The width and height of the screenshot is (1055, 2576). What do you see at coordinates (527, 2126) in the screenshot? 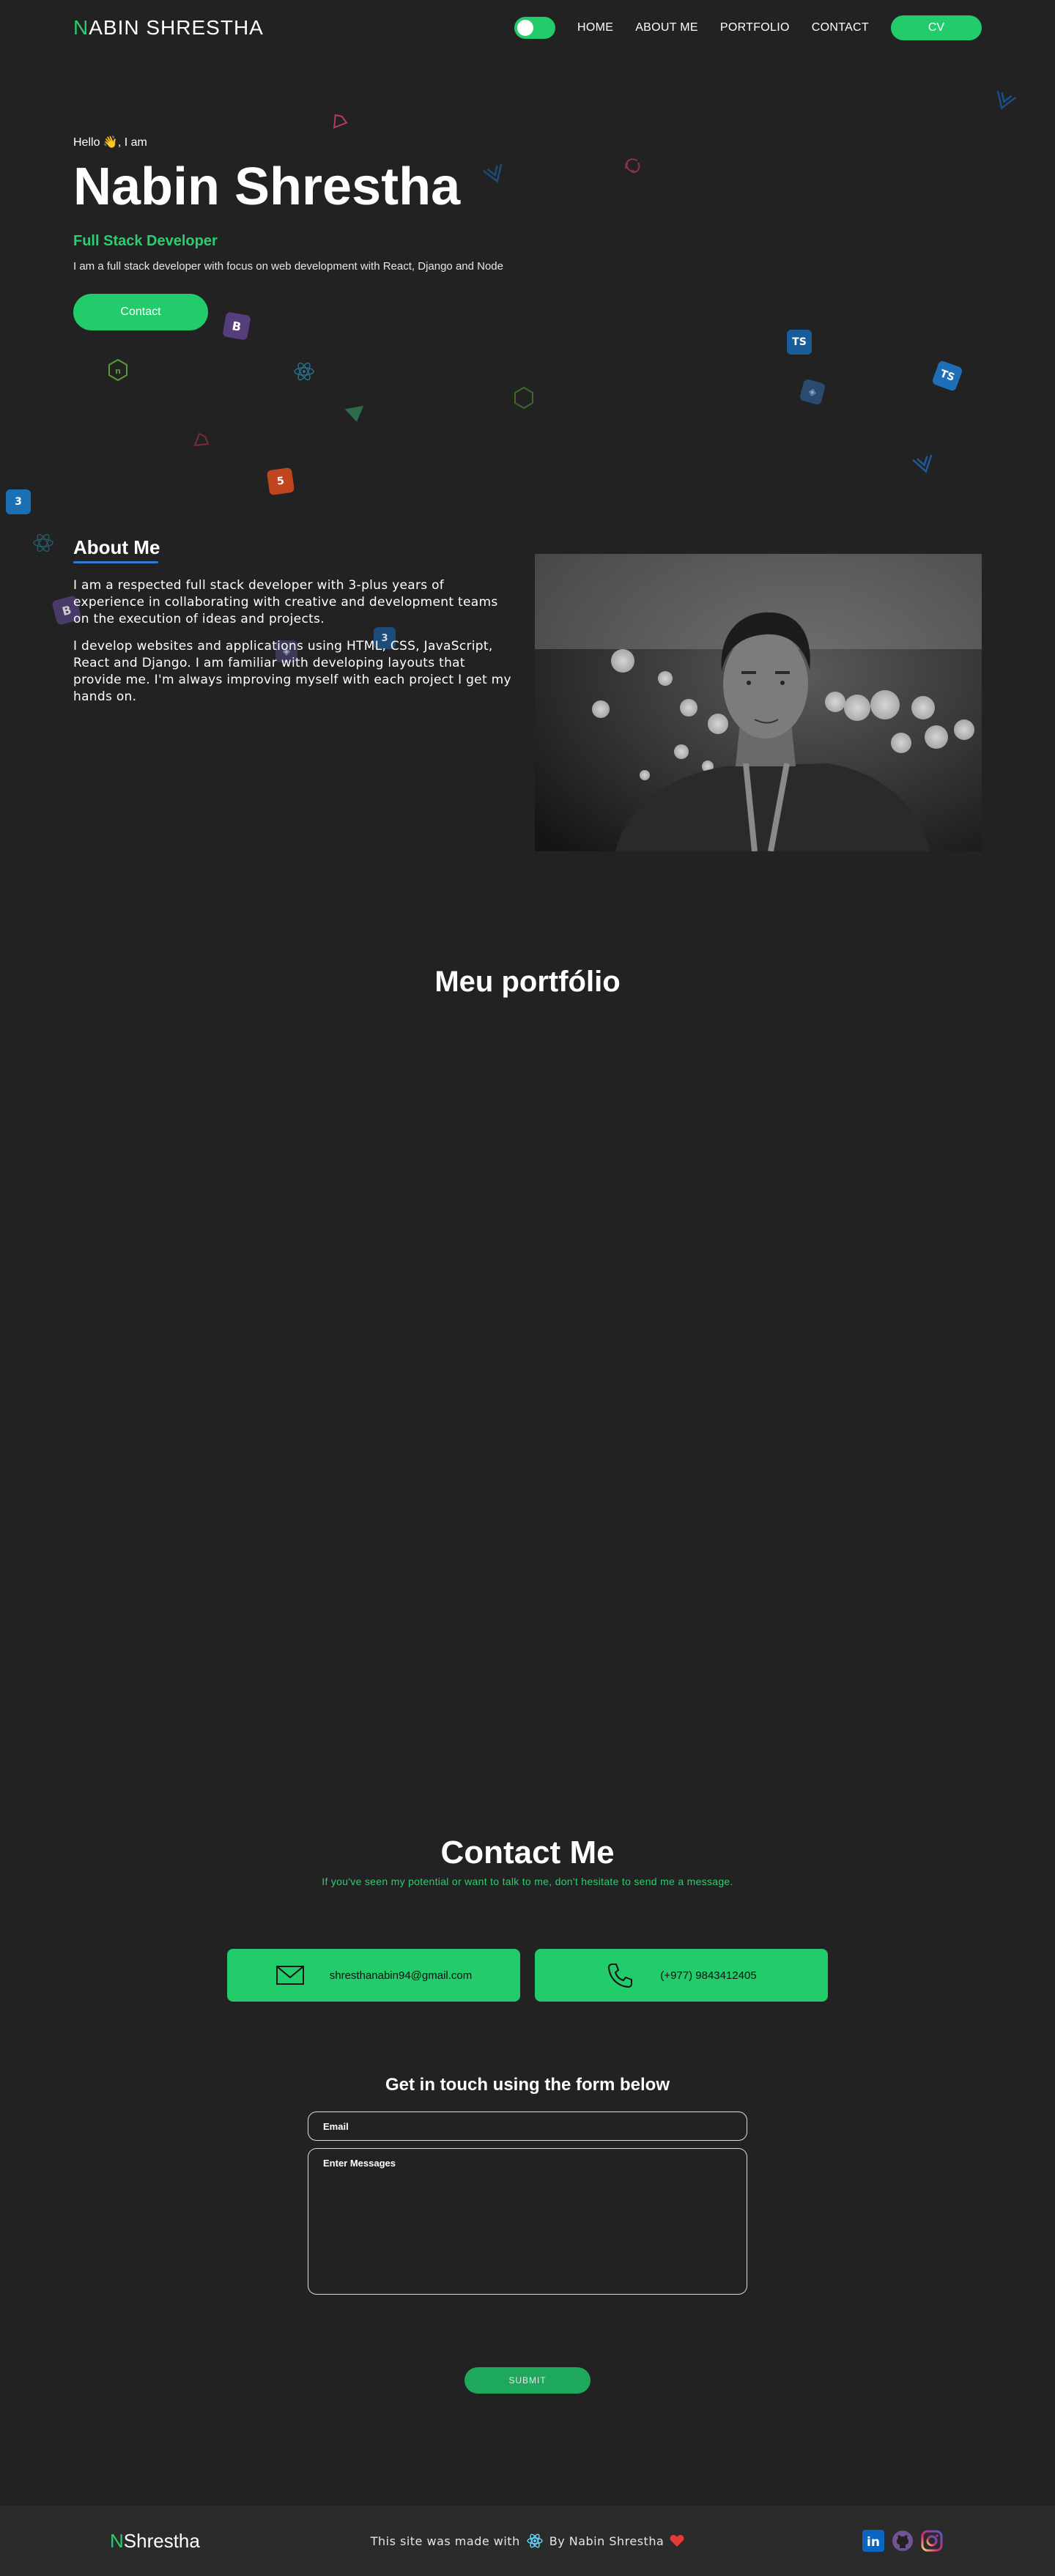
I see `email-field` at bounding box center [527, 2126].